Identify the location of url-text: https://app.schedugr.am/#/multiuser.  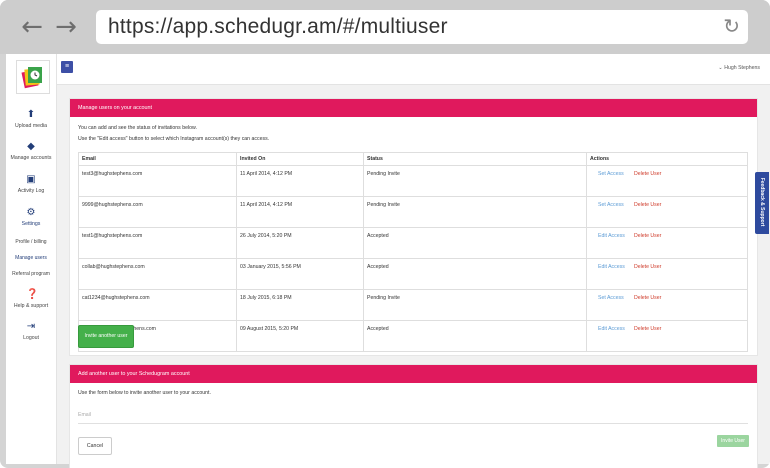
(278, 27).